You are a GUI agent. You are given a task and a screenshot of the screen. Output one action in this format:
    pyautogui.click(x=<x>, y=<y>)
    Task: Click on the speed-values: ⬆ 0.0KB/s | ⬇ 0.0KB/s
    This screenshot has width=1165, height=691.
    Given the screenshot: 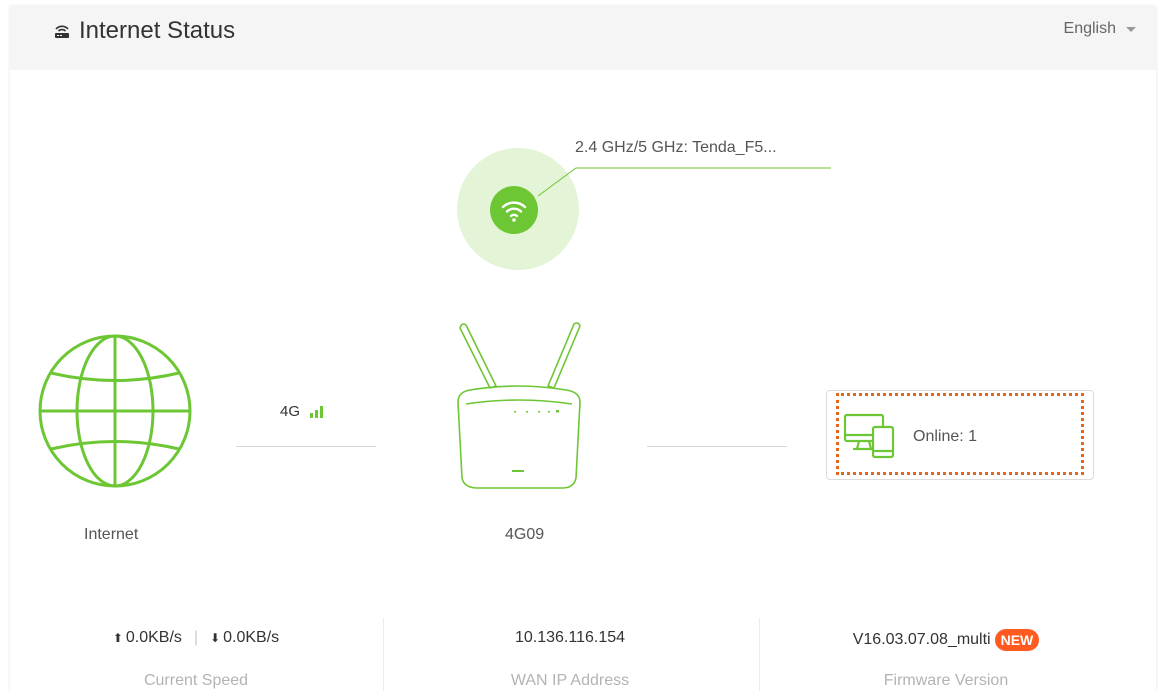 What is the action you would take?
    pyautogui.click(x=196, y=638)
    